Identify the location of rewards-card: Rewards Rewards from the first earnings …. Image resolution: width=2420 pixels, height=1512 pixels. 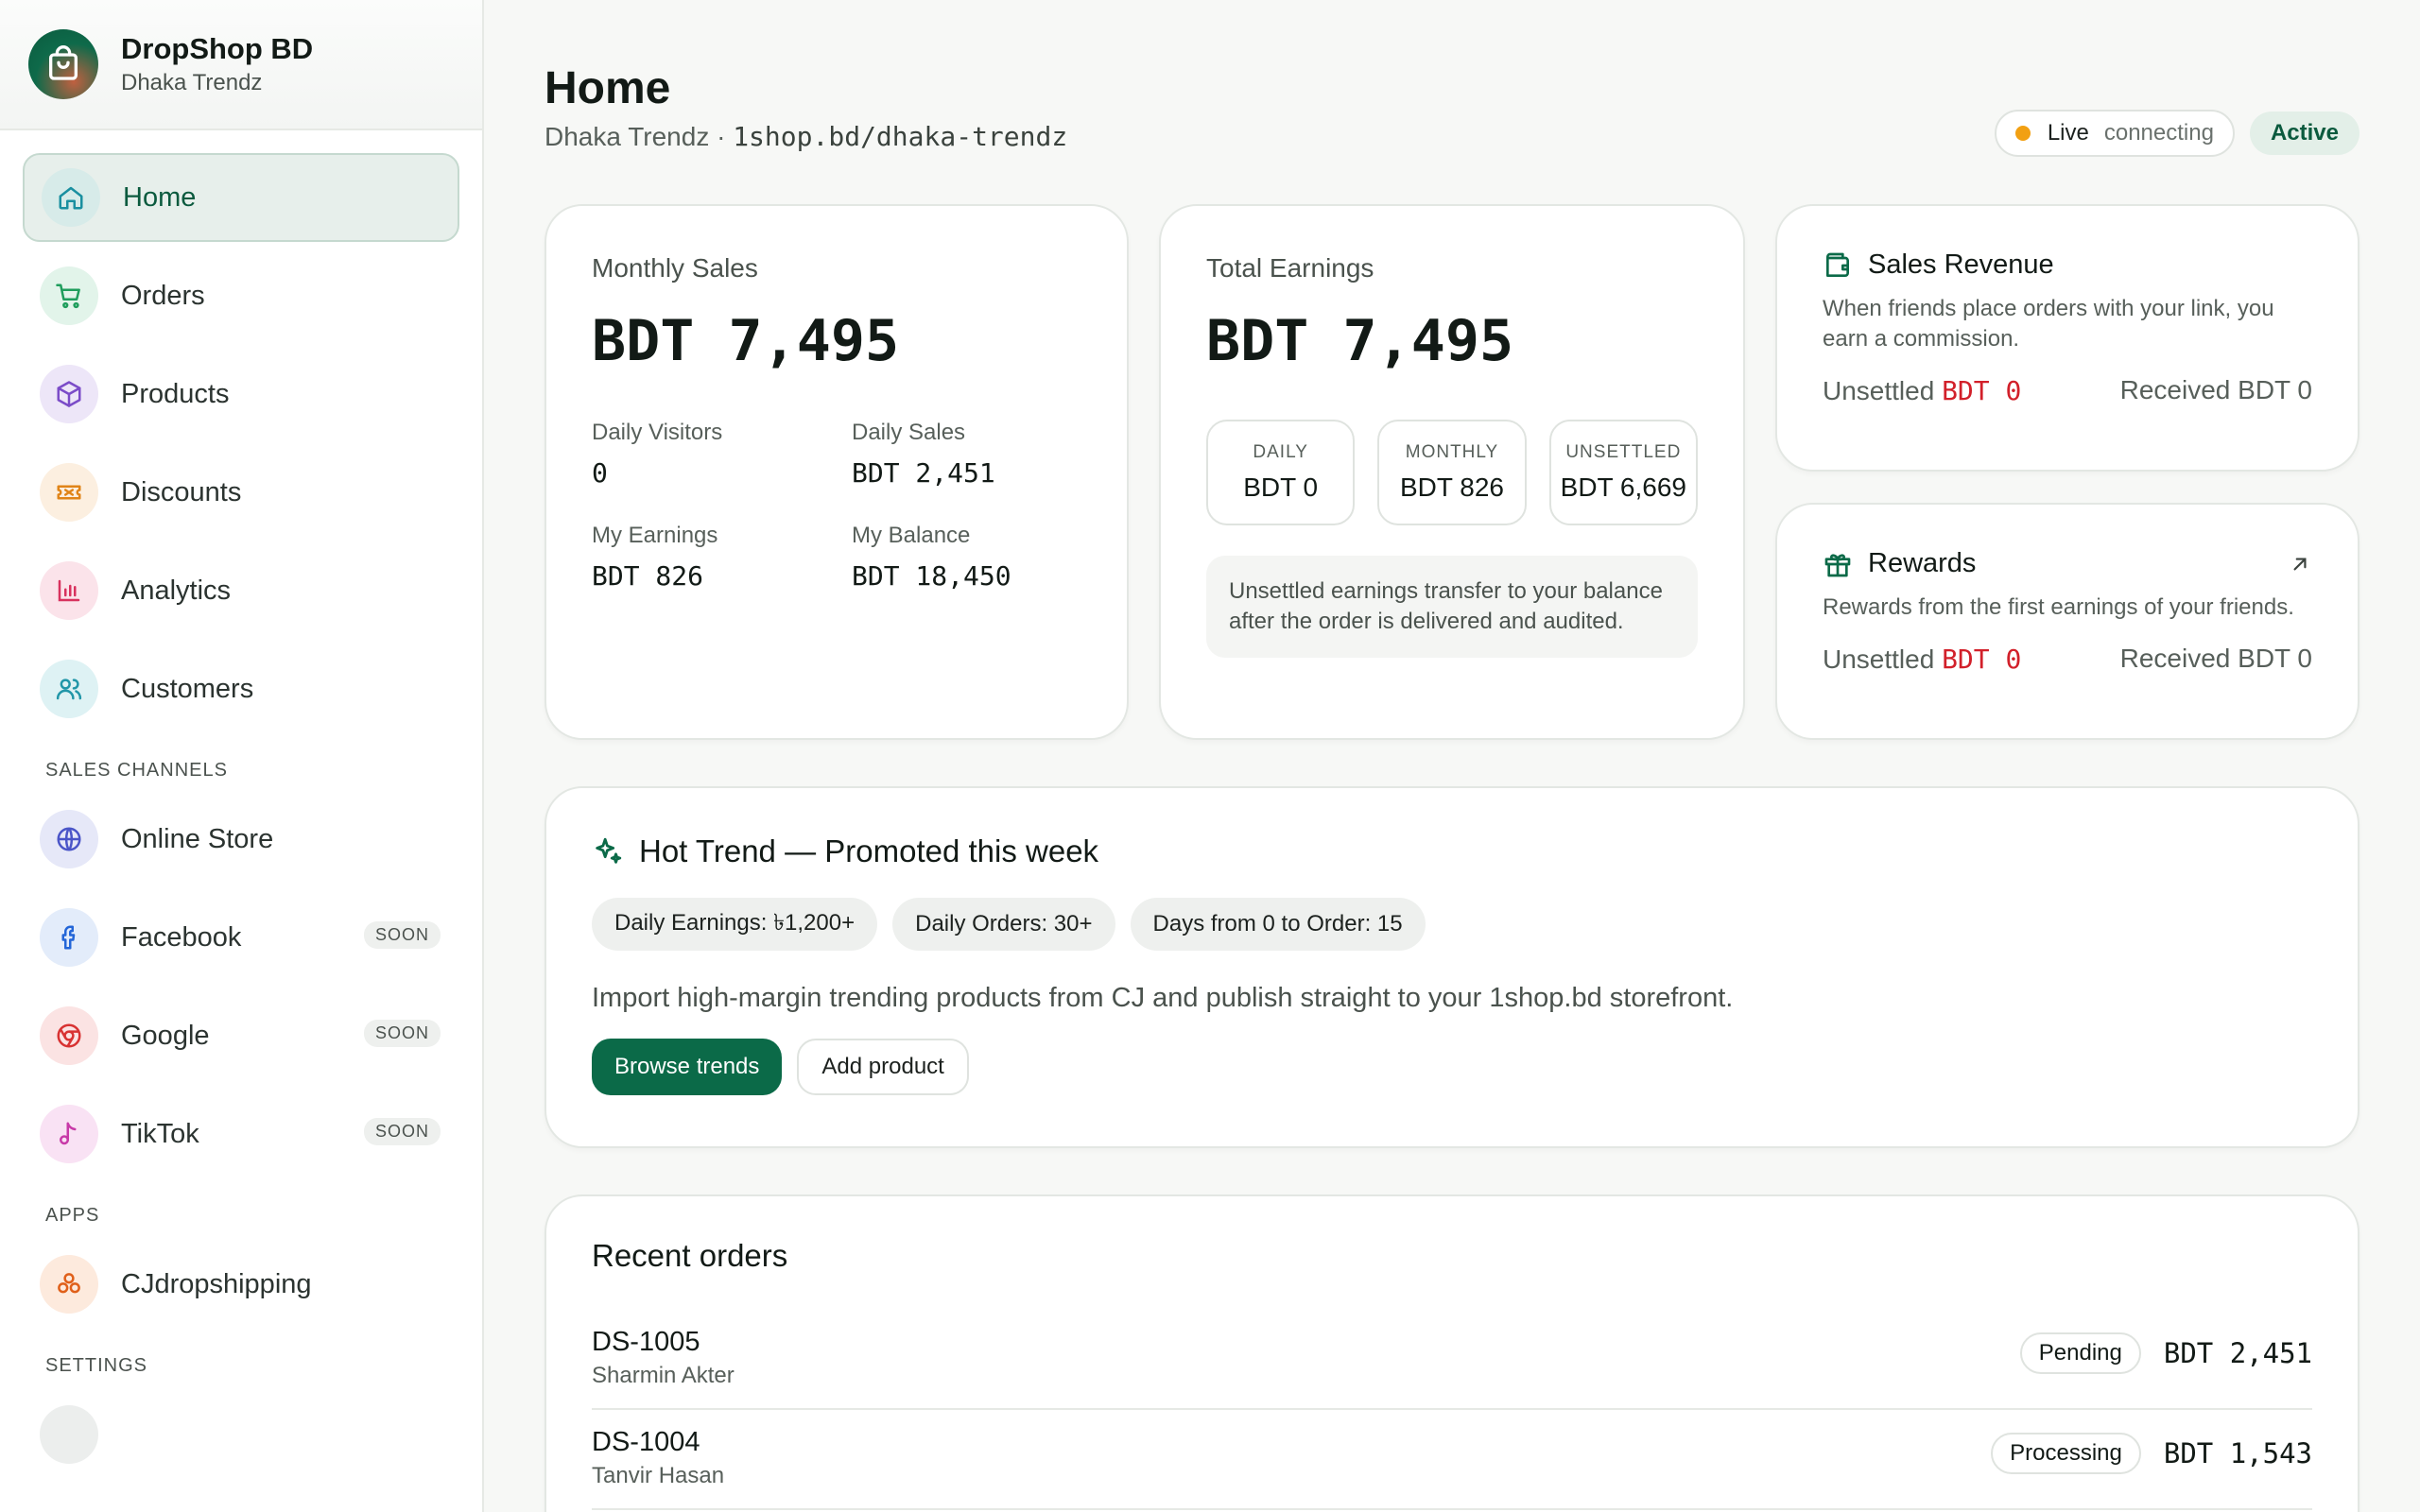
(2067, 621).